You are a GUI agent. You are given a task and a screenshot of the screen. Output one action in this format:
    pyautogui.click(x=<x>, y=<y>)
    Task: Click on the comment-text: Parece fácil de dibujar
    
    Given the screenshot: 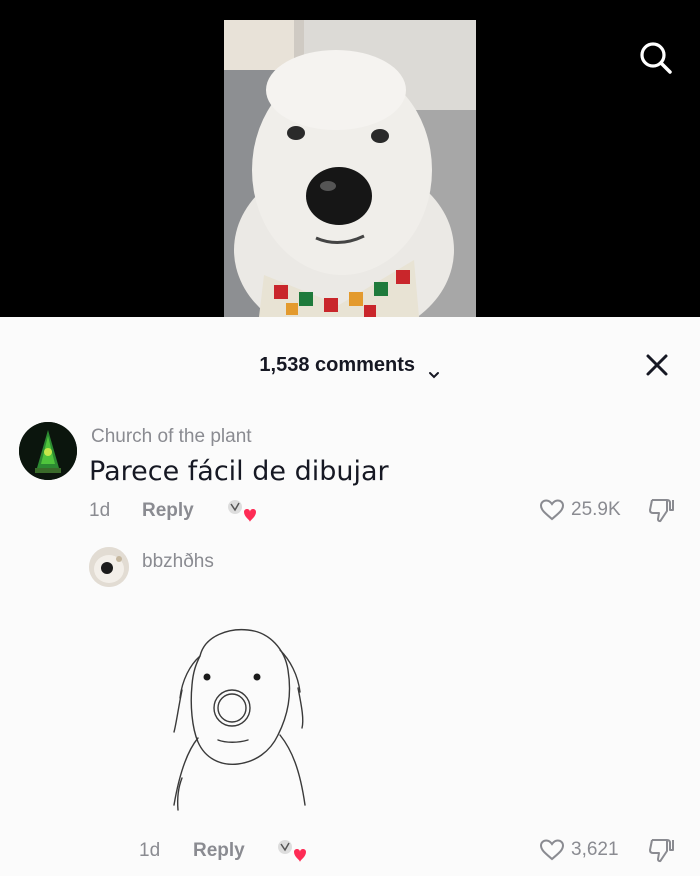 What is the action you would take?
    pyautogui.click(x=239, y=471)
    